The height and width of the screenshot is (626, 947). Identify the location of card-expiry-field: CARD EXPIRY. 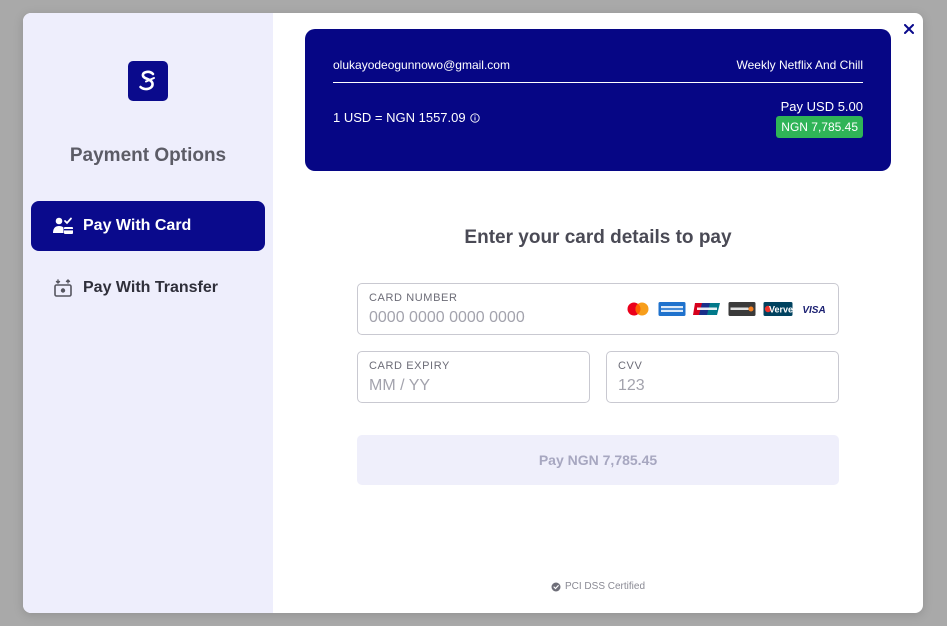
(483, 377).